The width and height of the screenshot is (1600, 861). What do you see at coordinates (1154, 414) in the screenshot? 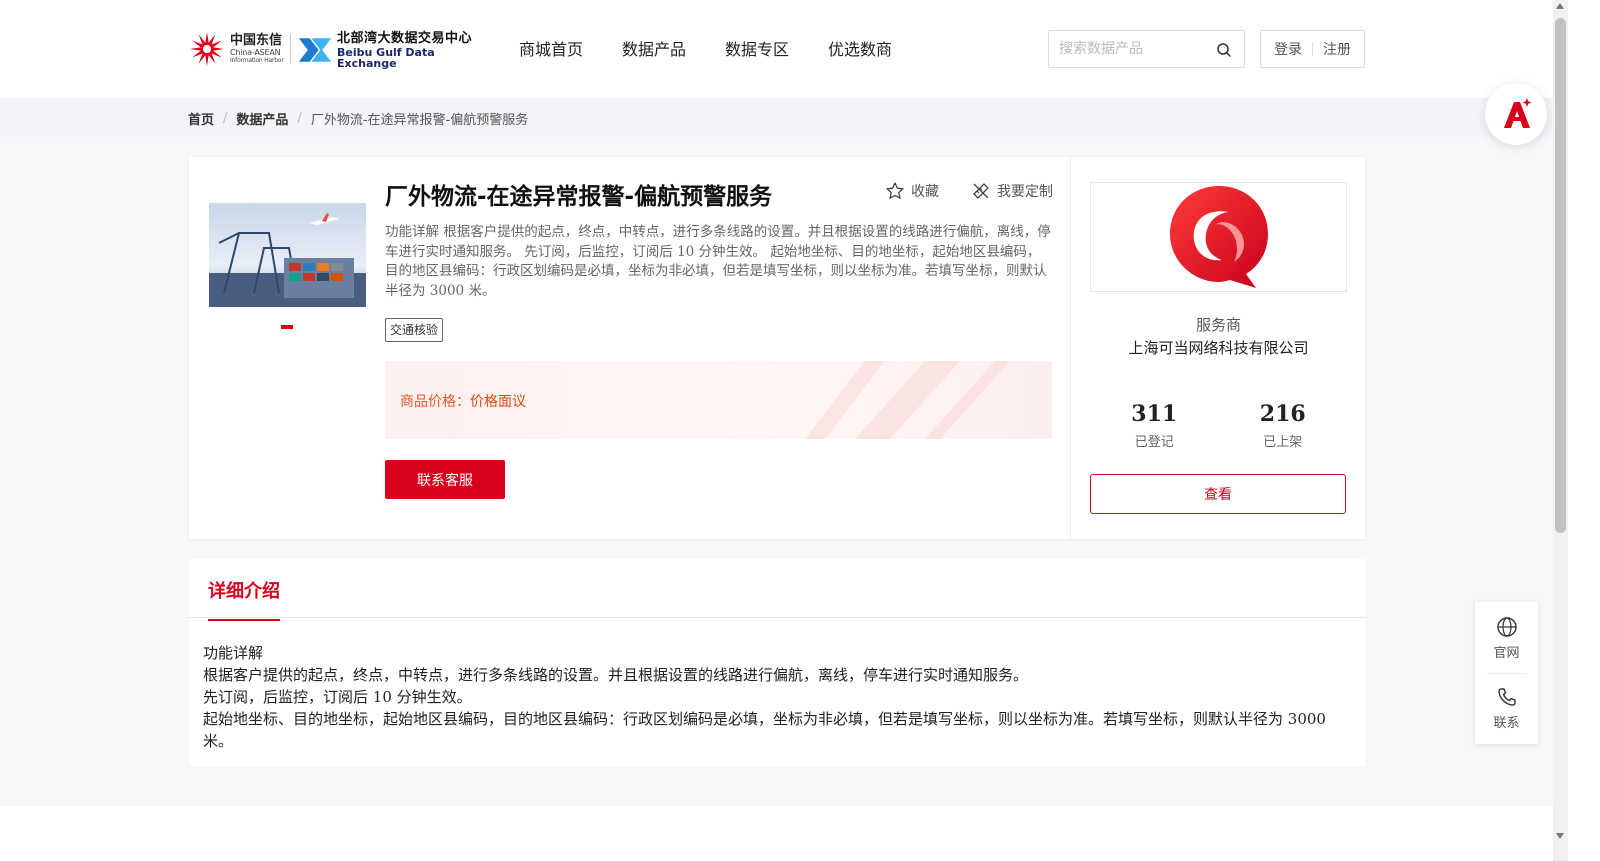
I see `registered-count: 311` at bounding box center [1154, 414].